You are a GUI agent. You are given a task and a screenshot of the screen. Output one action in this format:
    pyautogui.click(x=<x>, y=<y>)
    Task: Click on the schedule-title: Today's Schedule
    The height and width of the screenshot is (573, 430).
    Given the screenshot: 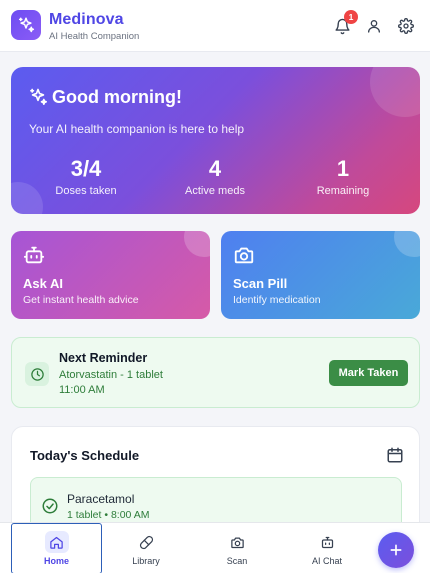 What is the action you would take?
    pyautogui.click(x=85, y=455)
    